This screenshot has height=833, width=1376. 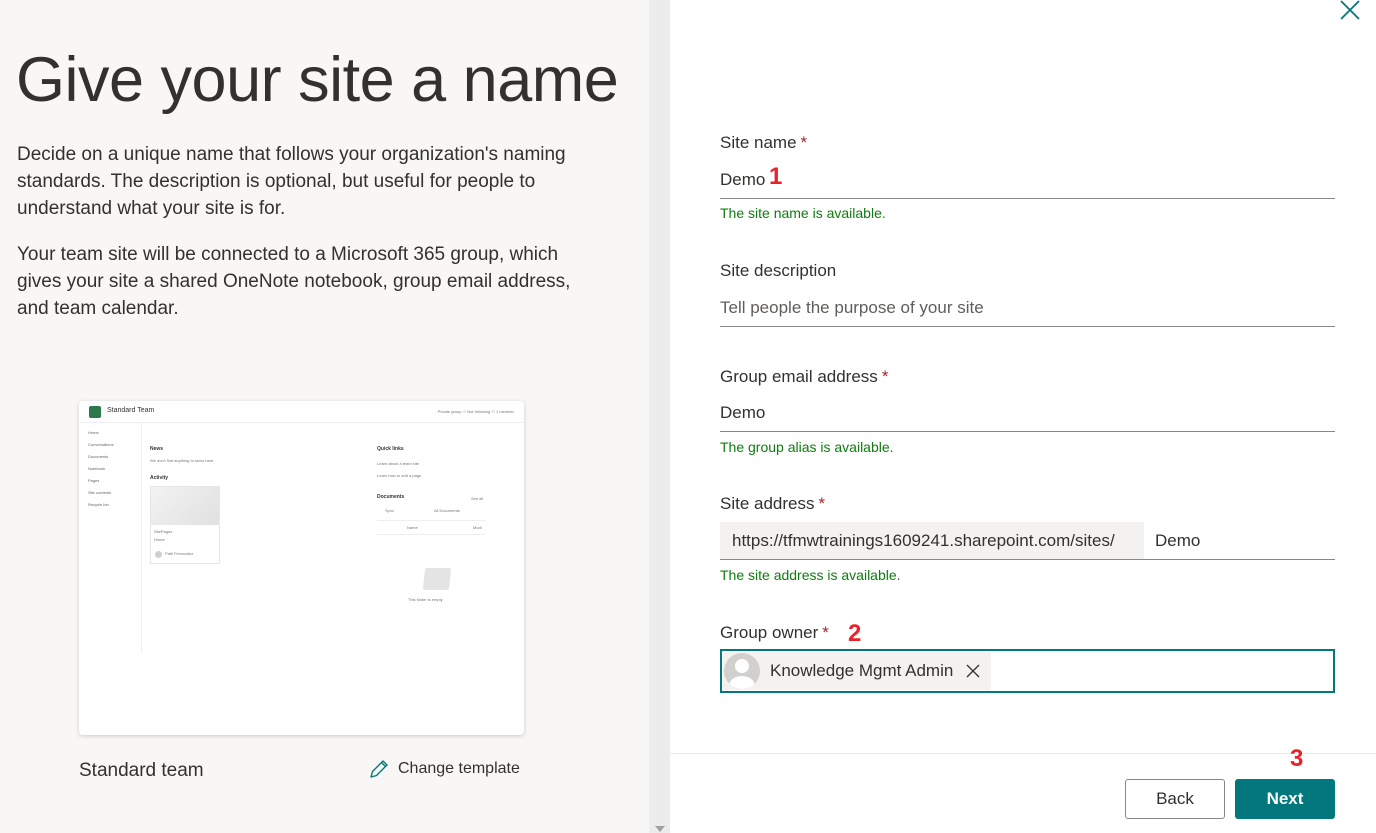 What do you see at coordinates (447, 510) in the screenshot?
I see `preview-all-documents: All Documents` at bounding box center [447, 510].